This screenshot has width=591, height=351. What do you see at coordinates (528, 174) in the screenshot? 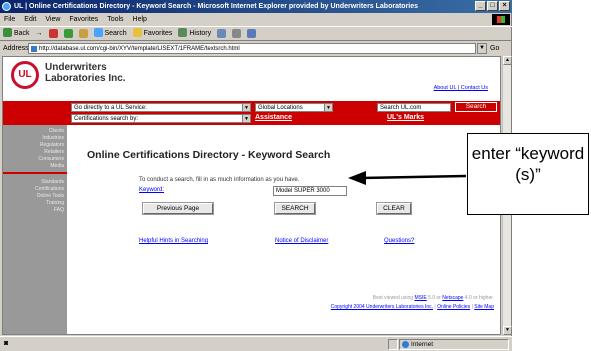
I see `annotation-callout: enter “keyword (s)”` at bounding box center [528, 174].